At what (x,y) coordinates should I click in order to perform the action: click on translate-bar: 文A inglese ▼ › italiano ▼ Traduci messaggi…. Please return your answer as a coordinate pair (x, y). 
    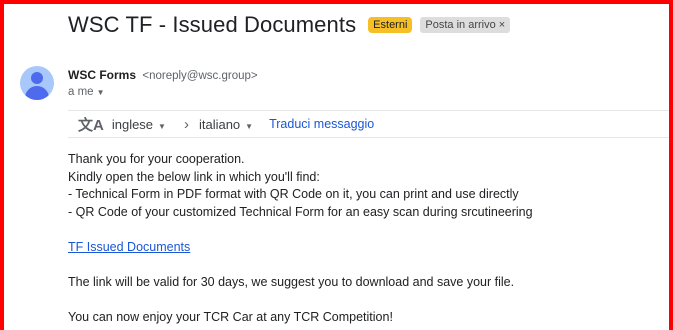
    Looking at the image, I should click on (370, 124).